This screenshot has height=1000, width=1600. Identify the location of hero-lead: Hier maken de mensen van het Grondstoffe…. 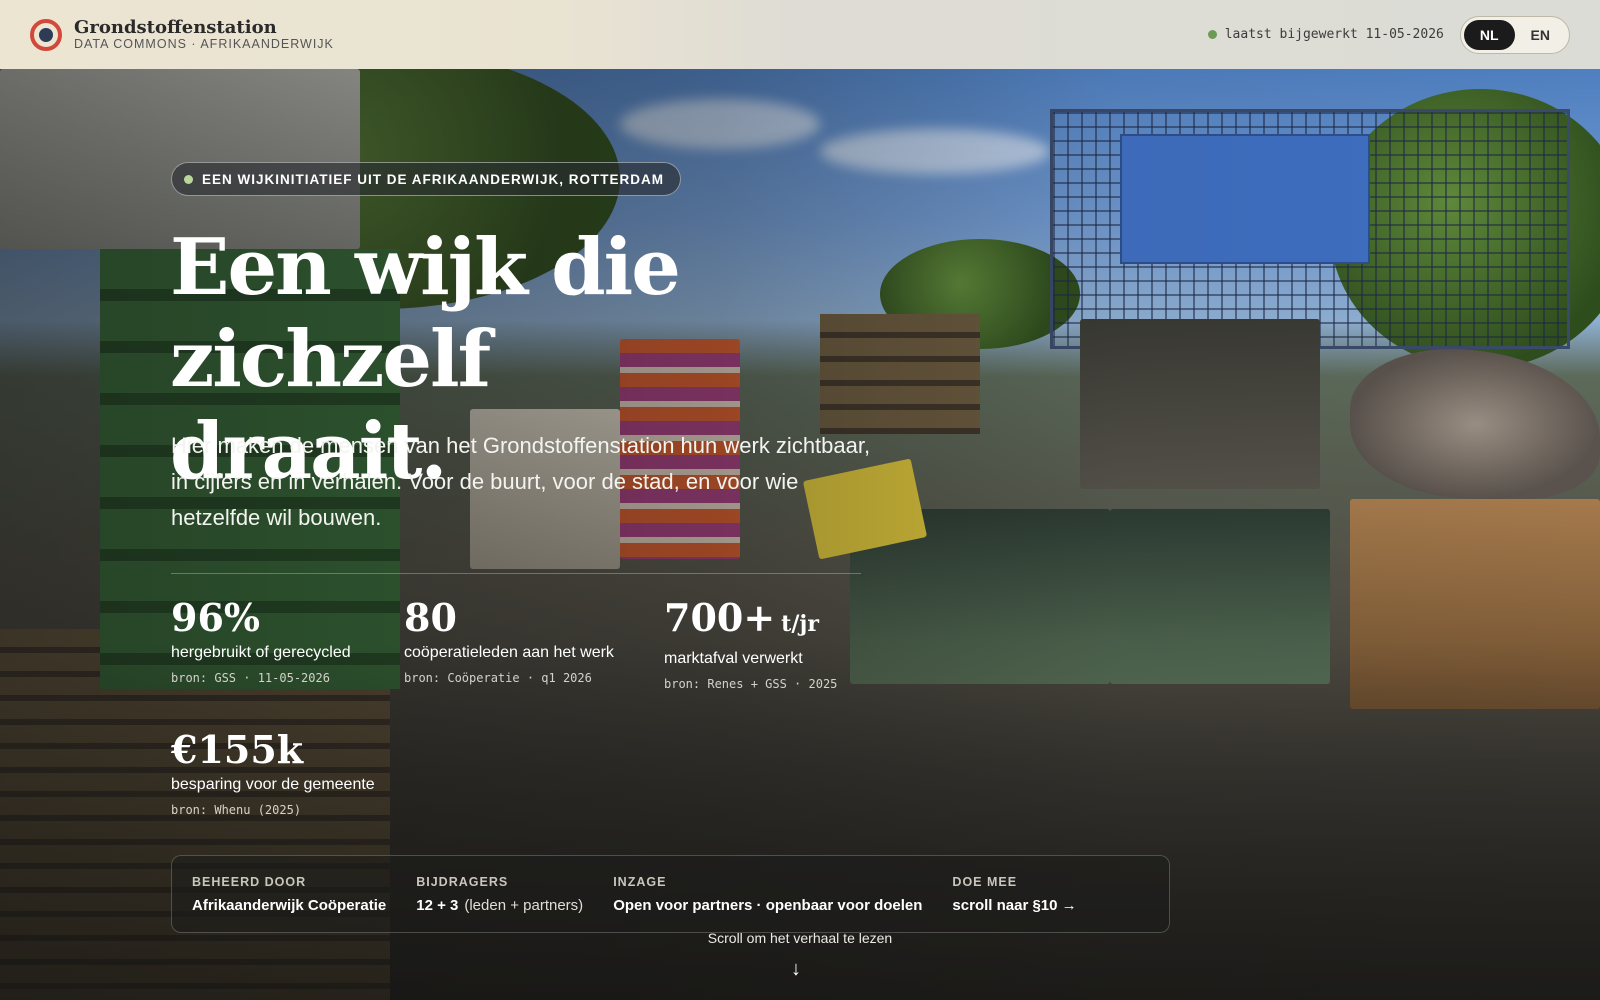
(521, 481).